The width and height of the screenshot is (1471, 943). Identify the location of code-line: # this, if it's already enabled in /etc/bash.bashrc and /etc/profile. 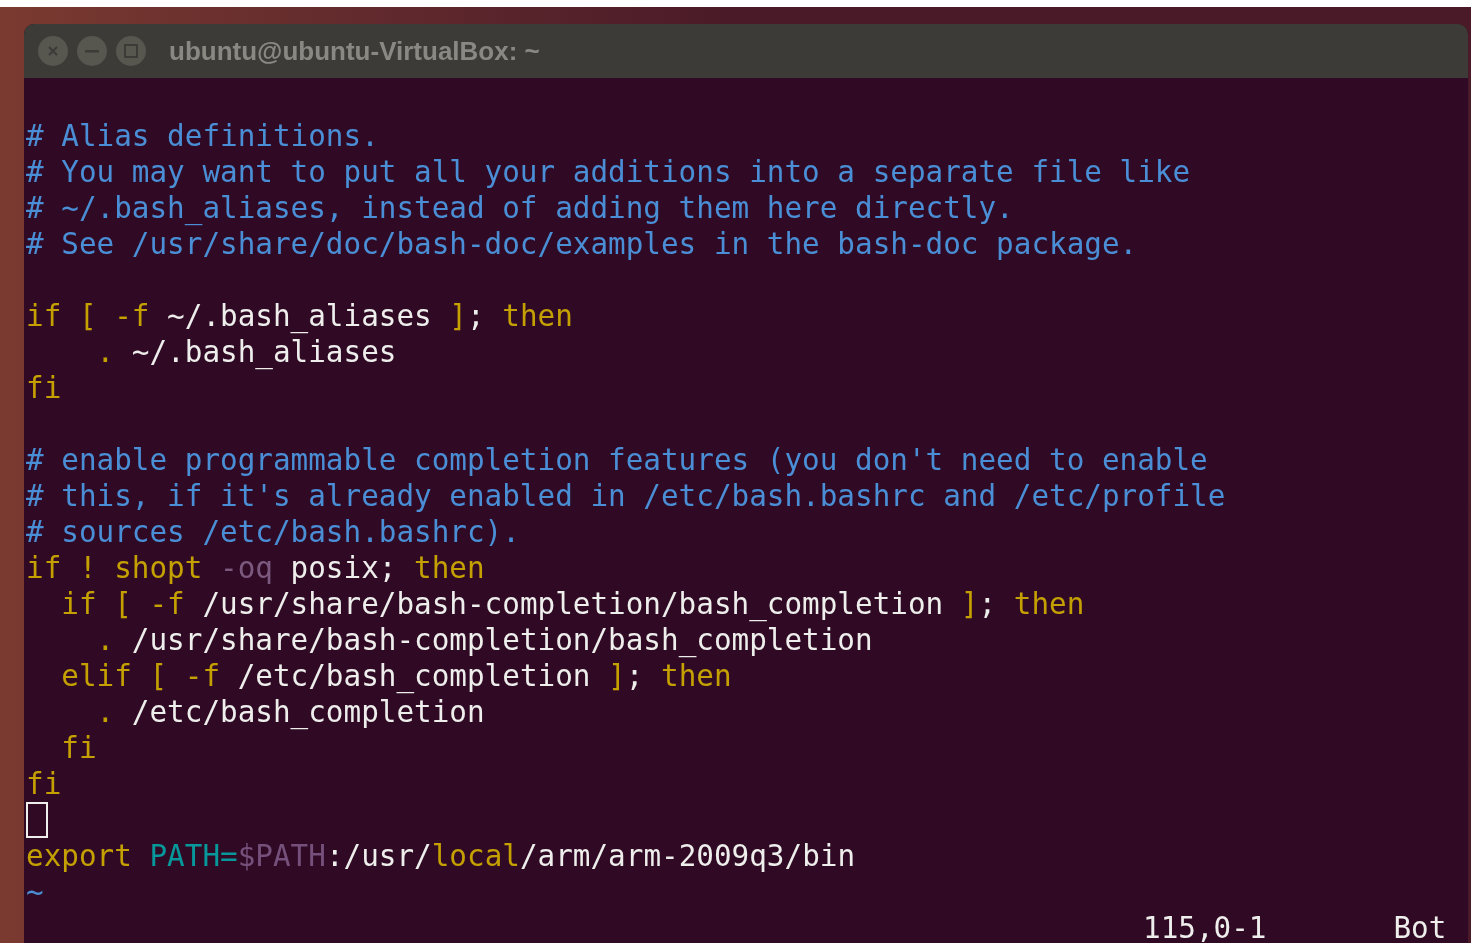
(626, 496).